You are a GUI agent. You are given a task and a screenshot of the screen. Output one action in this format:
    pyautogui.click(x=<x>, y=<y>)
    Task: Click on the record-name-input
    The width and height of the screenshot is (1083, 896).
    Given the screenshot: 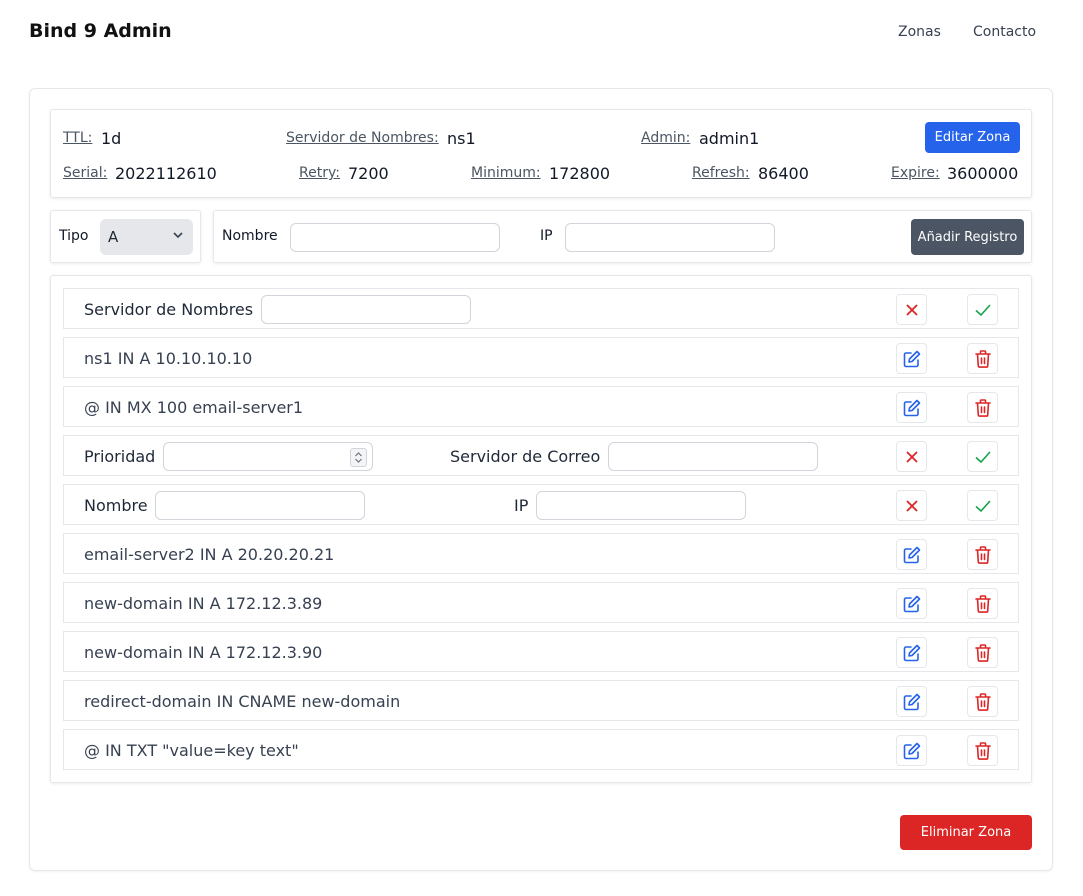 What is the action you would take?
    pyautogui.click(x=260, y=505)
    